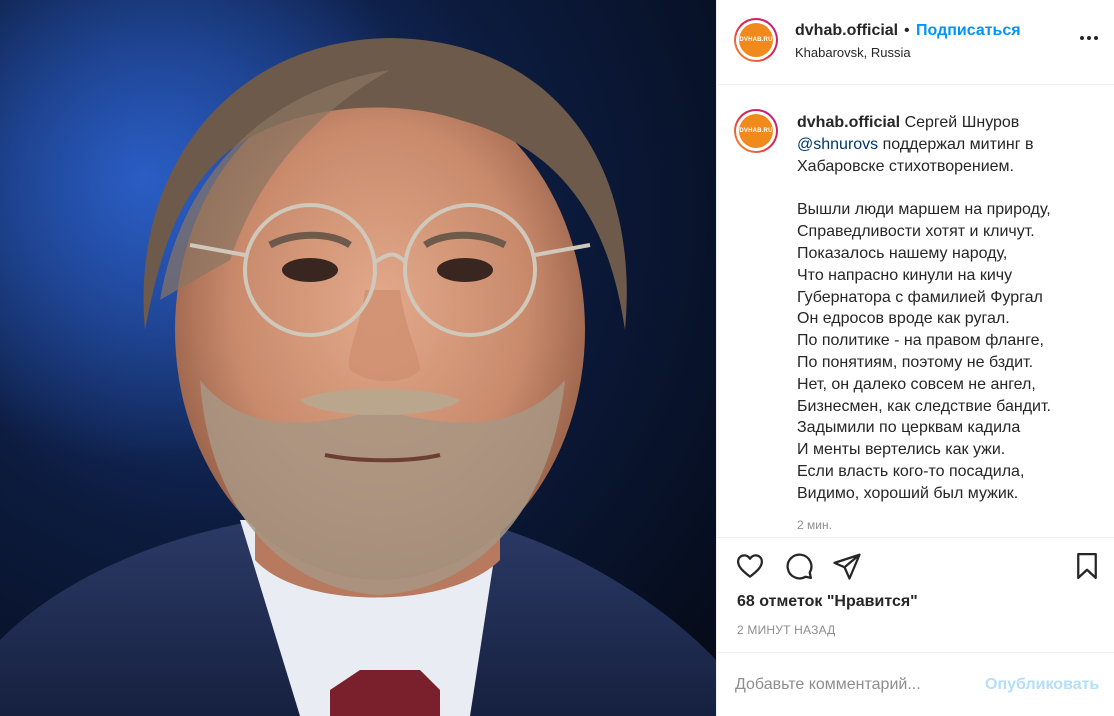  I want to click on mention-link: @shnurovs, so click(837, 144).